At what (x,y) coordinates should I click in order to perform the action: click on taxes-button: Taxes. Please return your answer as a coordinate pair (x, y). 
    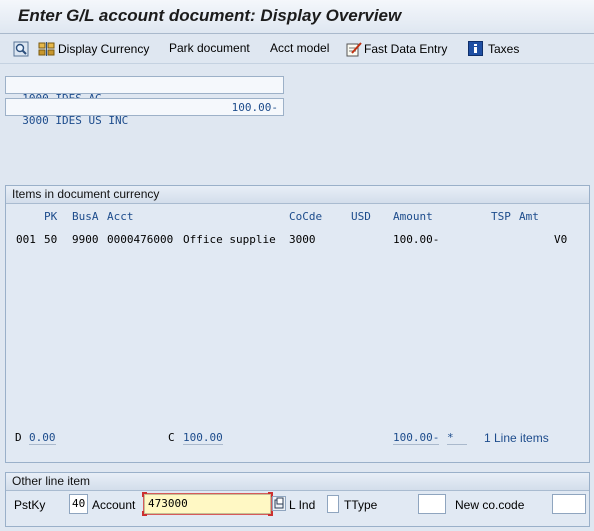
    Looking at the image, I should click on (493, 48).